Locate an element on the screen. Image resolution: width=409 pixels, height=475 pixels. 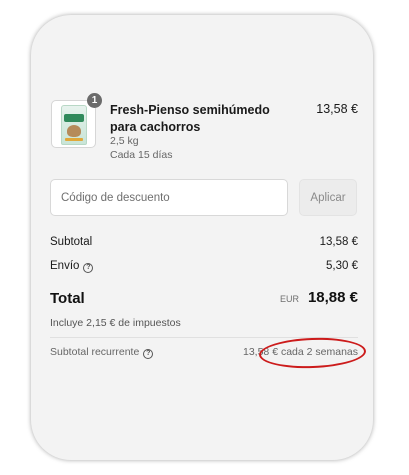
dog-food-bag-image is located at coordinates (74, 125).